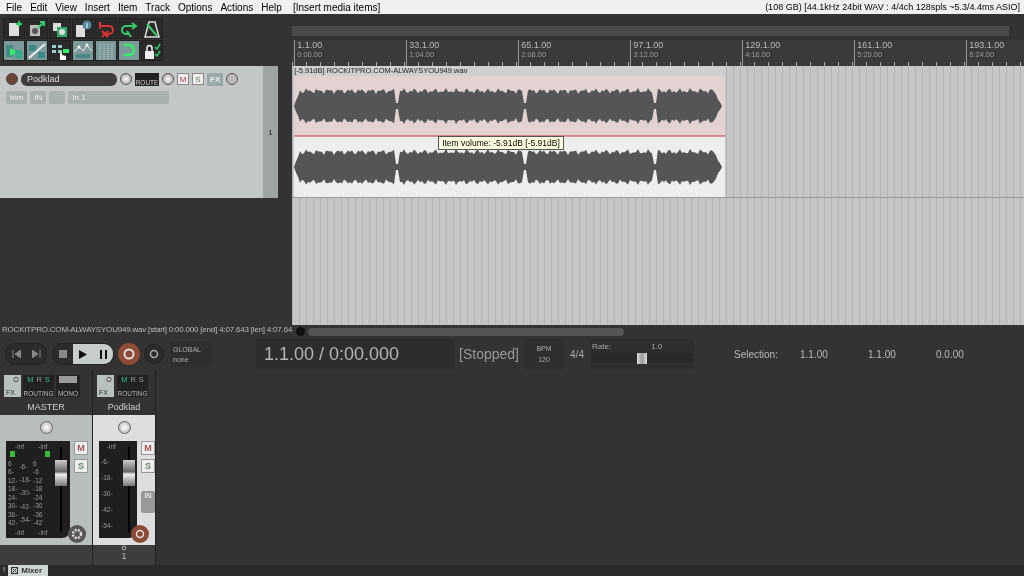 This screenshot has width=1024, height=576. I want to click on rate-value: 1.0, so click(657, 346).